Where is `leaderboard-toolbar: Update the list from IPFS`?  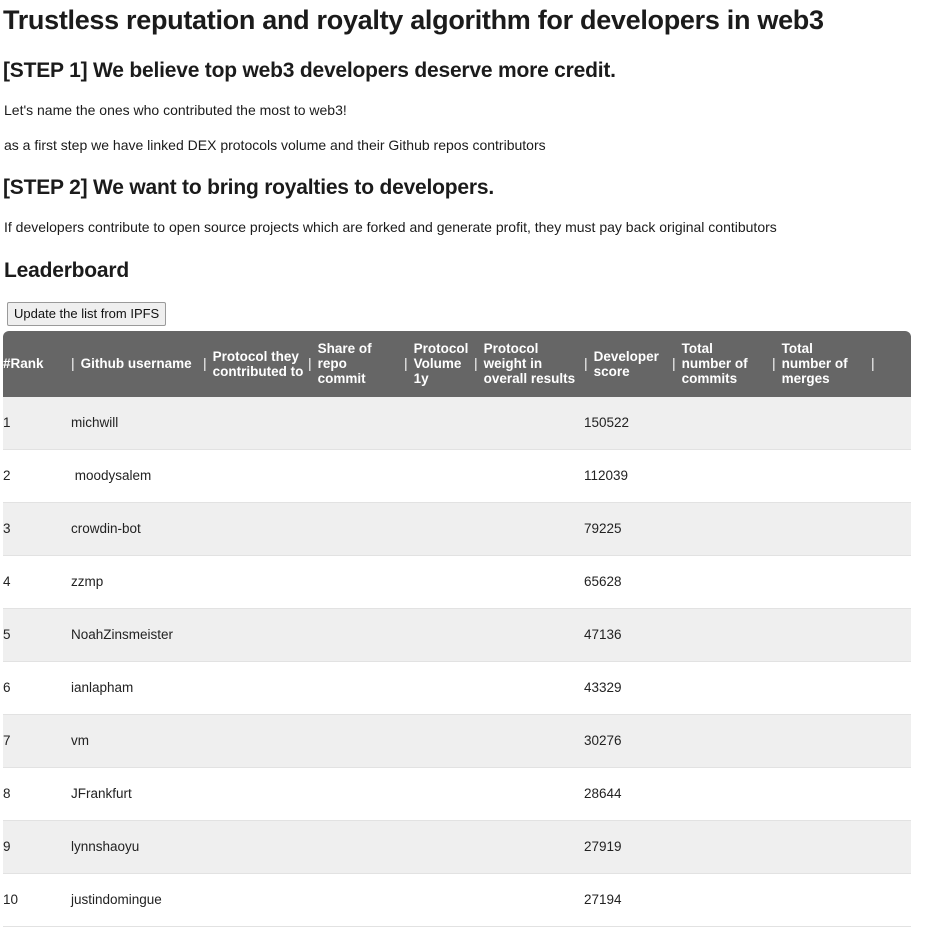 leaderboard-toolbar: Update the list from IPFS is located at coordinates (478, 314).